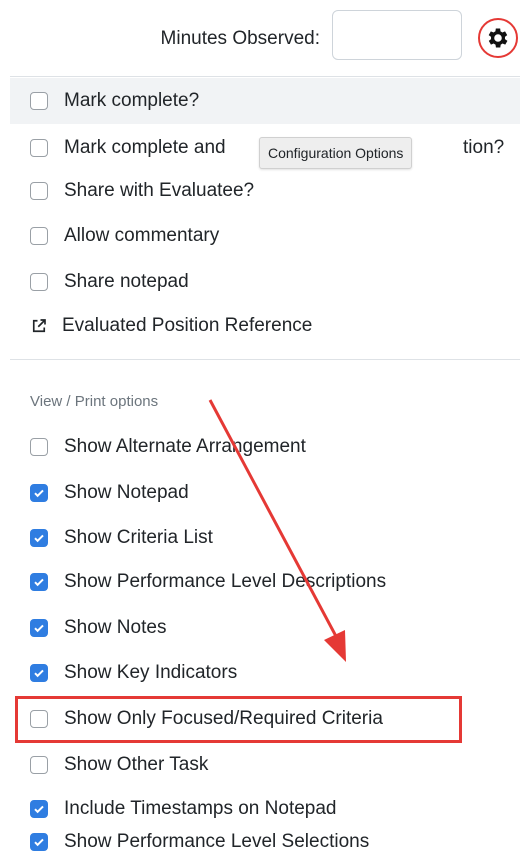  Describe the element at coordinates (185, 446) in the screenshot. I see `option-label: Show Alternate Arrangement` at that location.